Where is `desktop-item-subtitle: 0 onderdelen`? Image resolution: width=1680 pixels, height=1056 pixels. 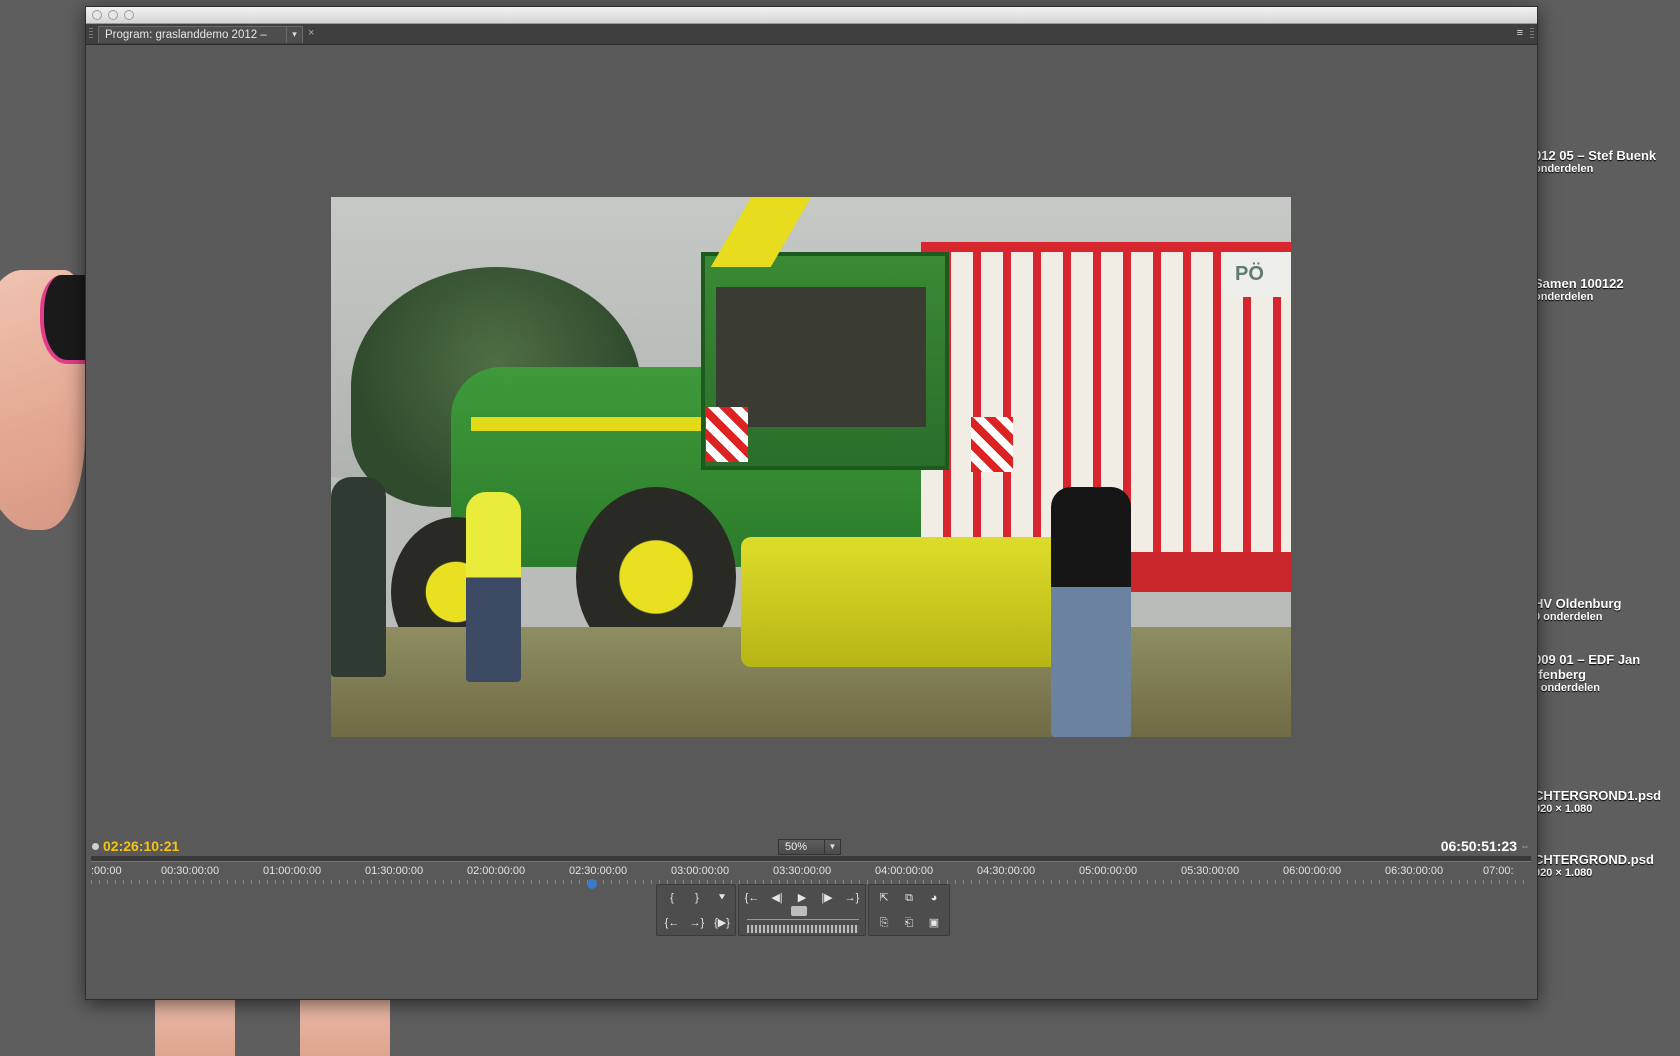
desktop-item-subtitle: 0 onderdelen is located at coordinates (1568, 617).